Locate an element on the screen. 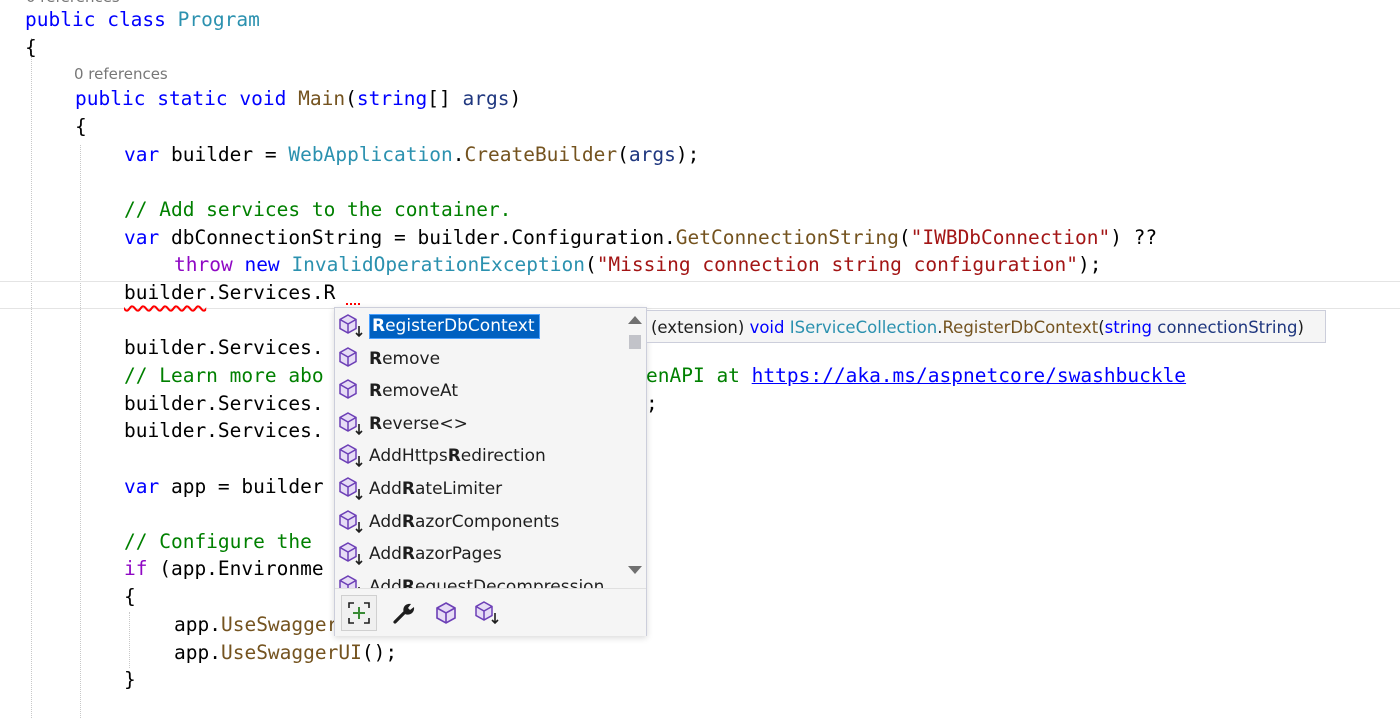 This screenshot has width=1400, height=718. code-comment: // Configure the is located at coordinates (218, 541).